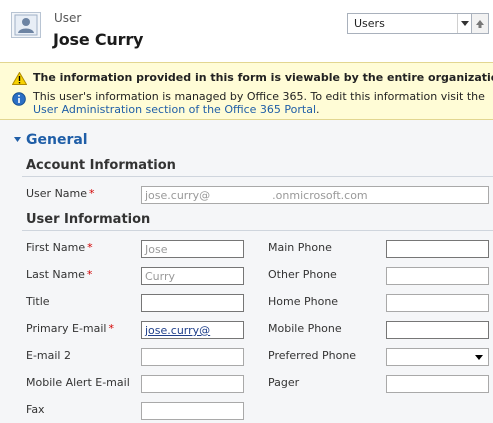 This screenshot has height=423, width=493. What do you see at coordinates (284, 382) in the screenshot?
I see `pager-label: Pager` at bounding box center [284, 382].